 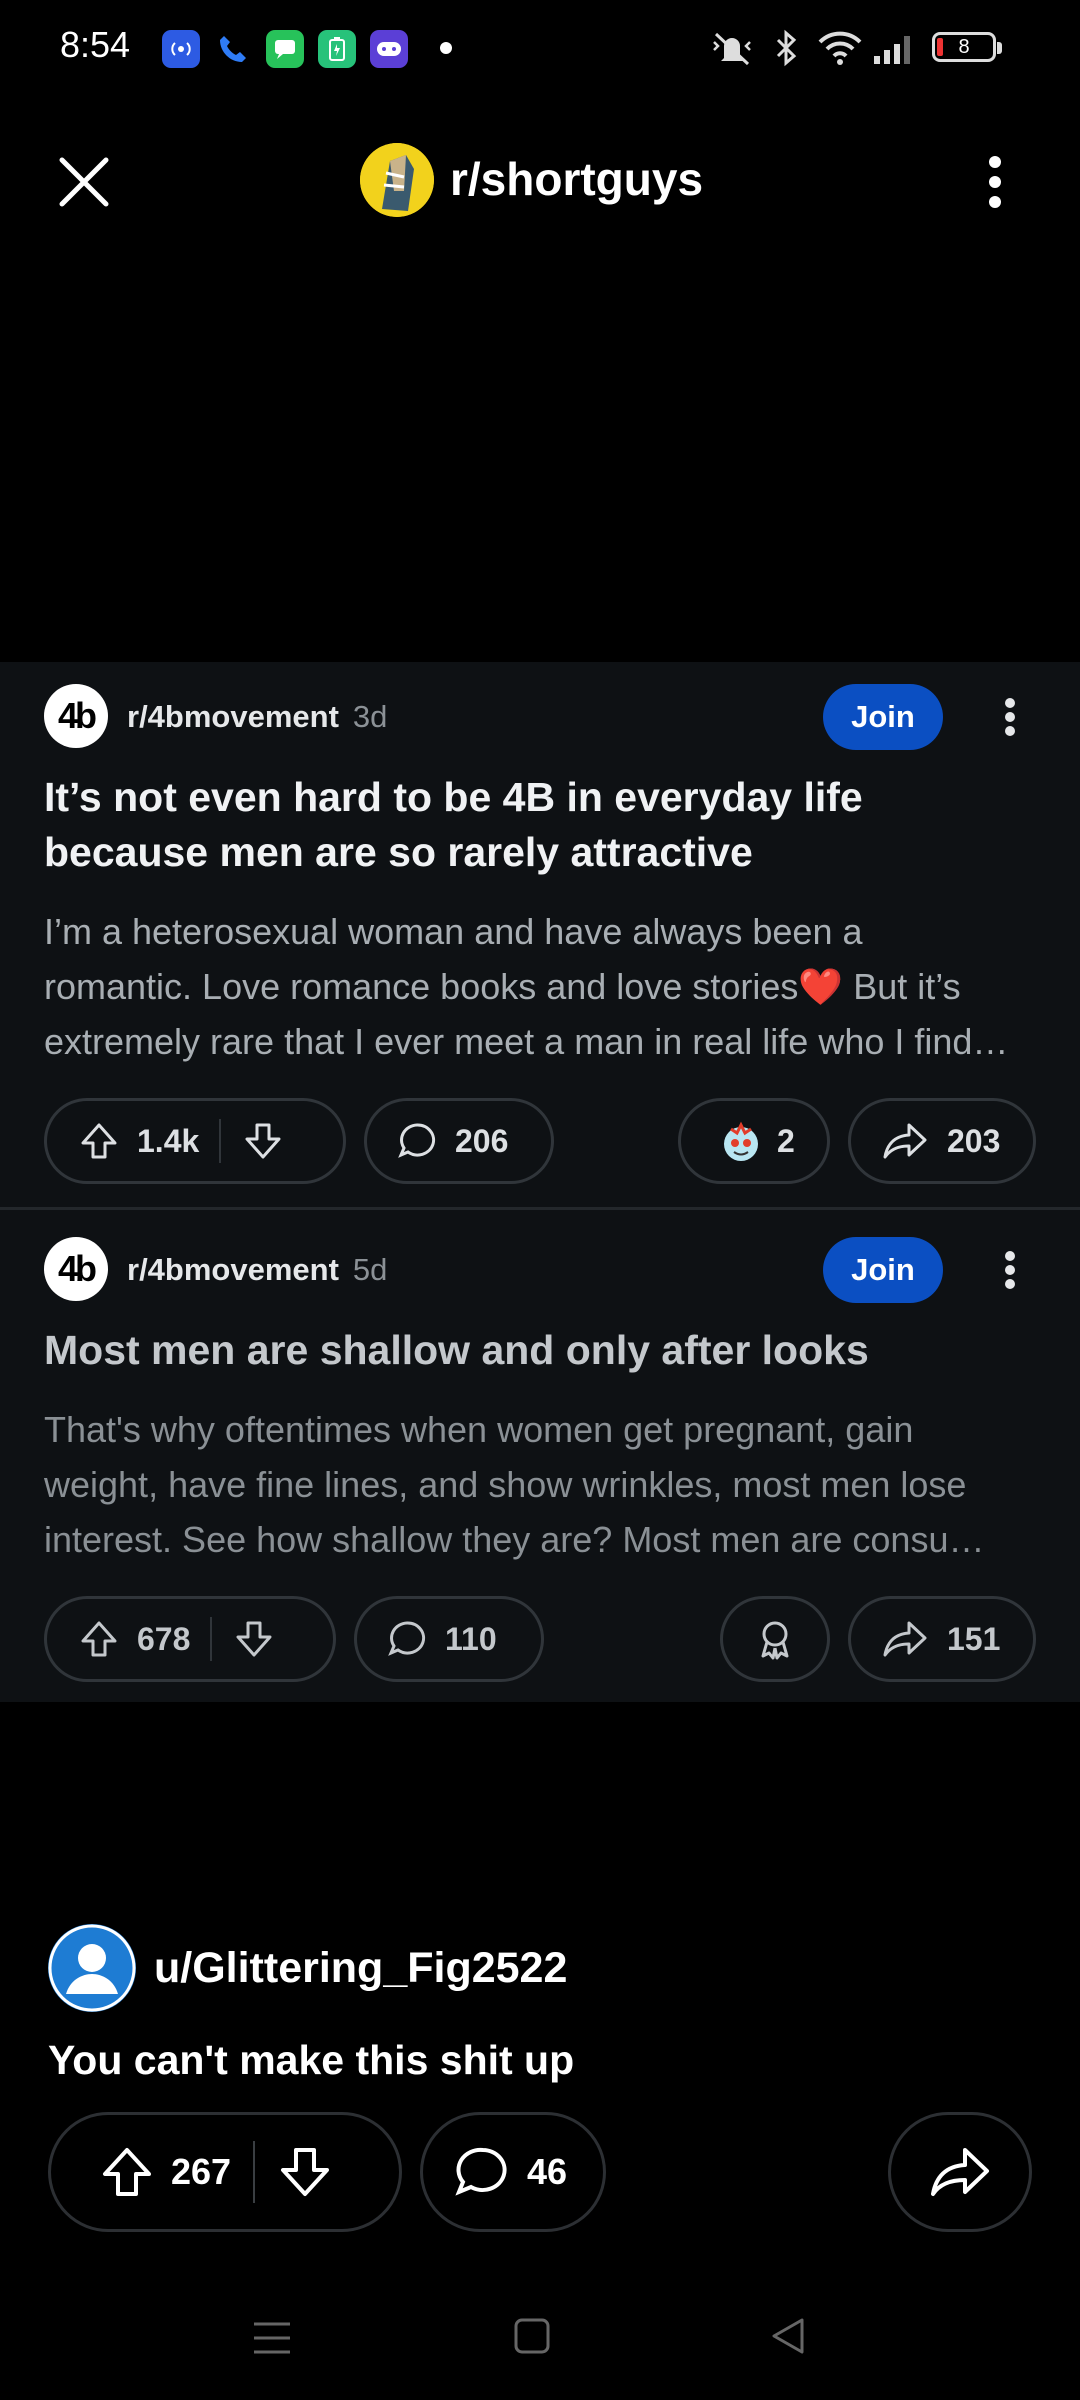 What do you see at coordinates (233, 49) in the screenshot?
I see `phone-icon` at bounding box center [233, 49].